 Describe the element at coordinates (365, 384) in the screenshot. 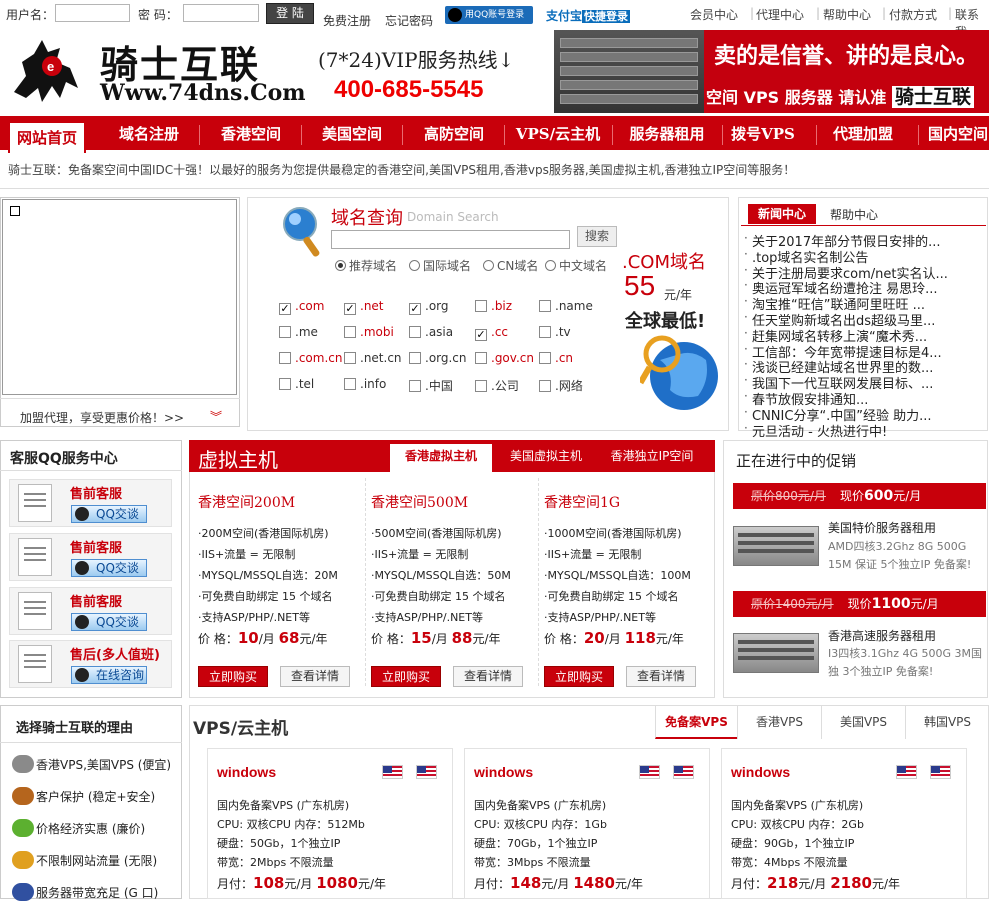

I see `tld-checkbox-info: .info` at that location.